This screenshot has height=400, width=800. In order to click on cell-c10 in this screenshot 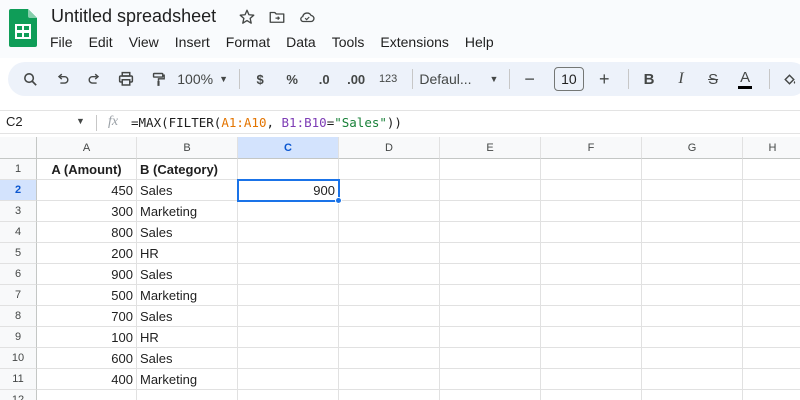, I will do `click(288, 358)`.